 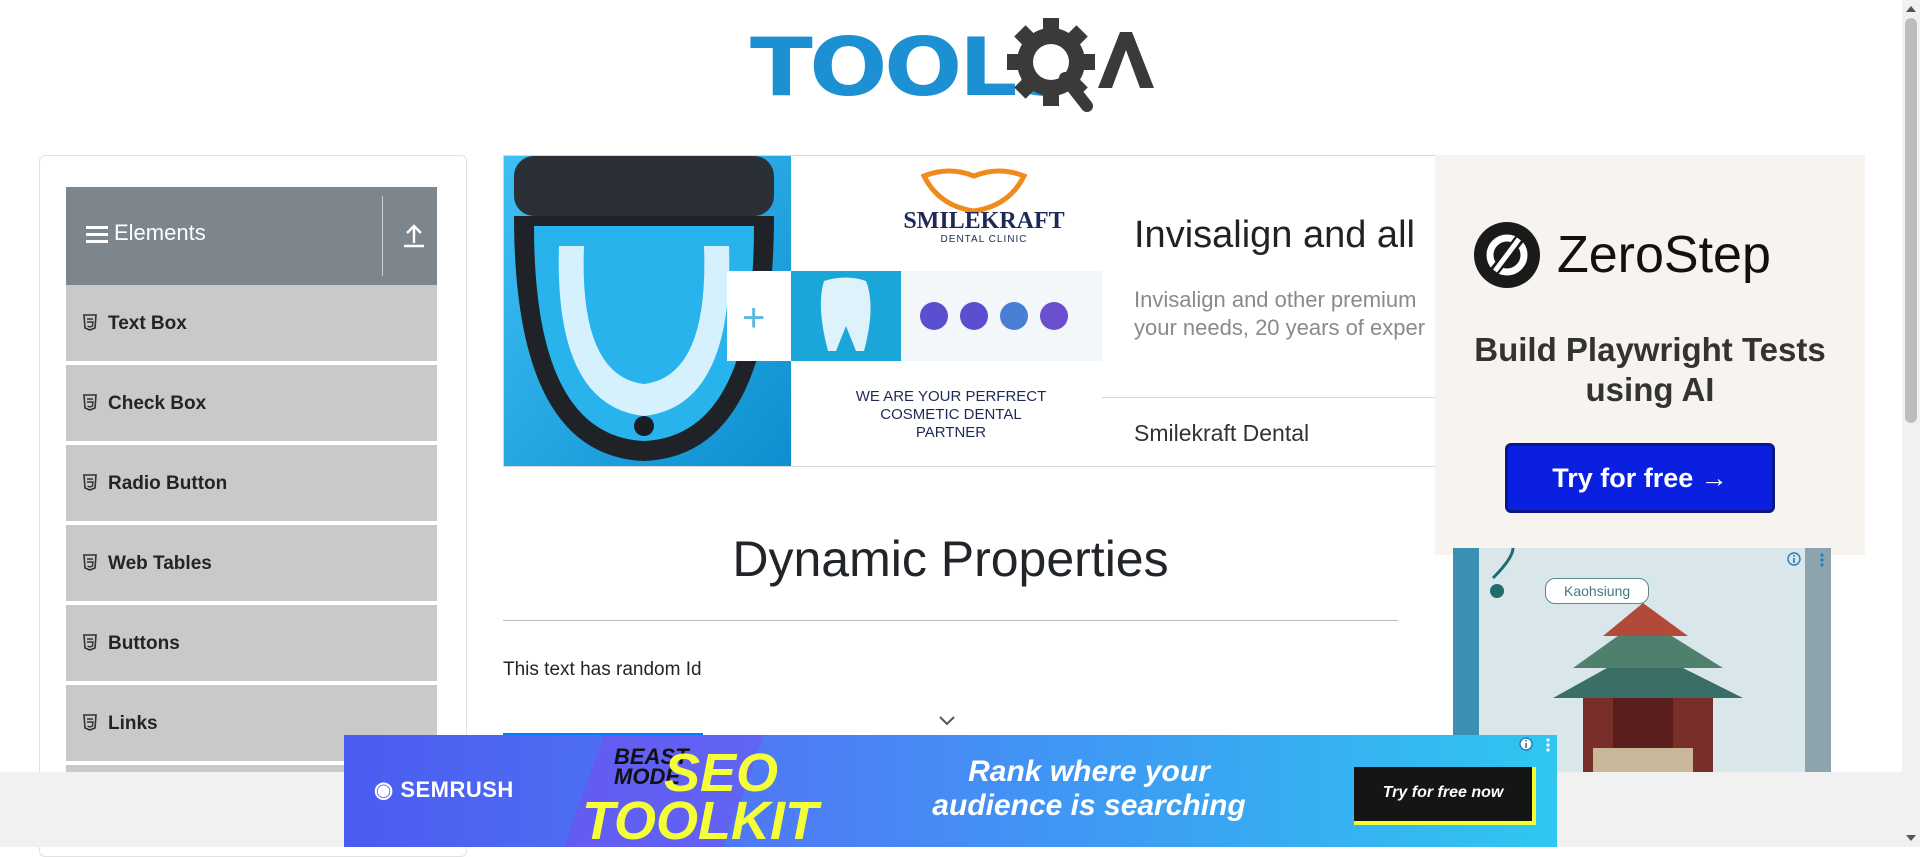 I want to click on toolkit-text: TOOLKIT, so click(x=700, y=819).